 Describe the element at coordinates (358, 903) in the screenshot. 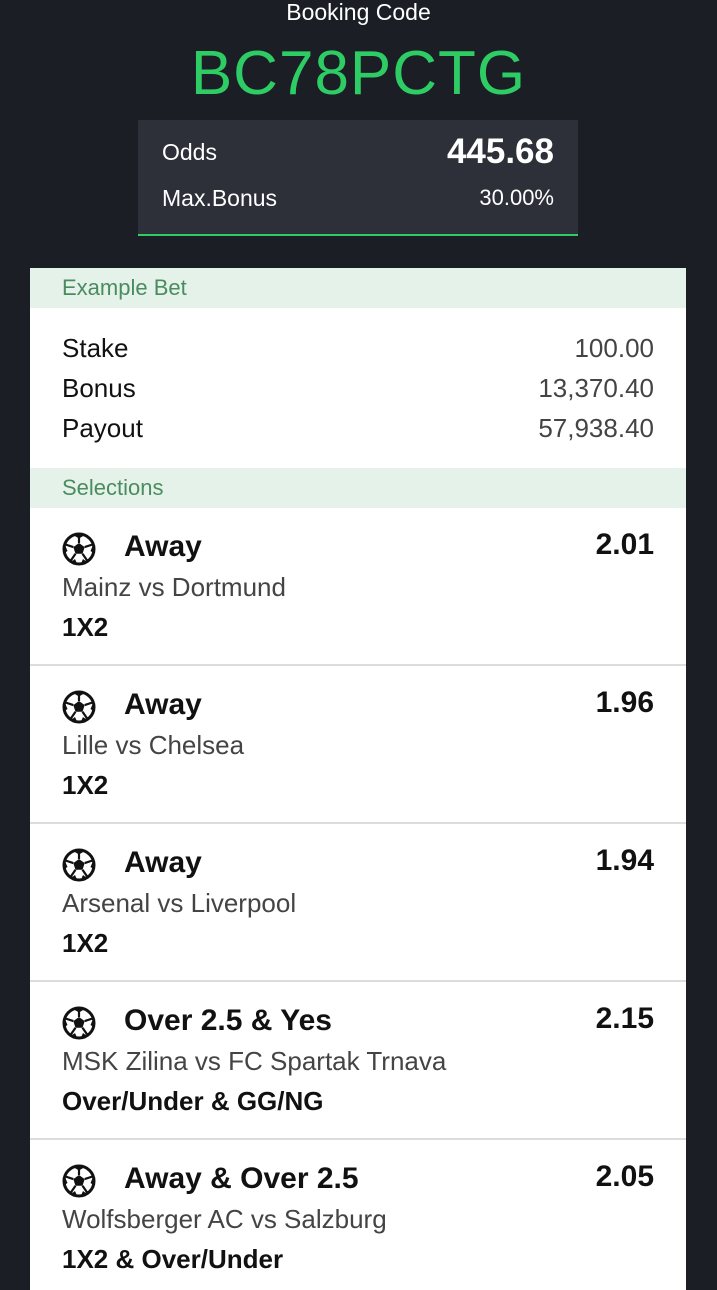

I see `selection-item-3: Away 1.94 Arsenal vs Liverpool 1X2` at that location.